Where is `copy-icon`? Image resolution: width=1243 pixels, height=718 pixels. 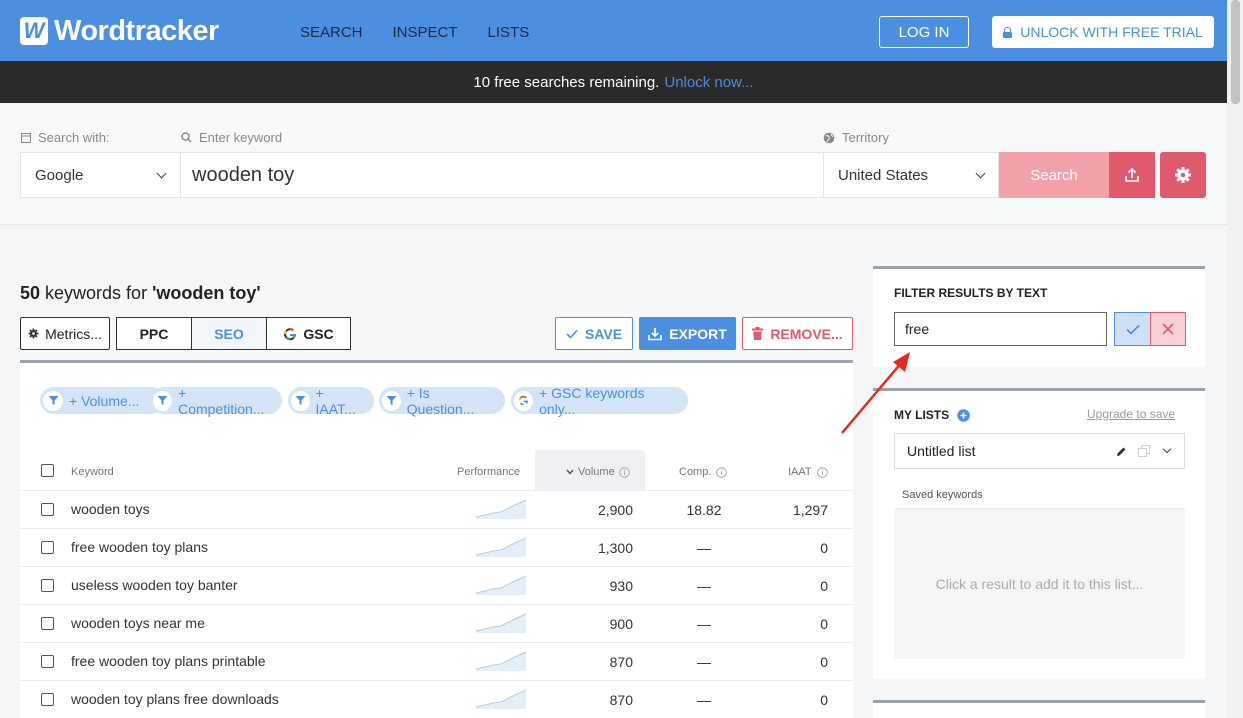 copy-icon is located at coordinates (1144, 451).